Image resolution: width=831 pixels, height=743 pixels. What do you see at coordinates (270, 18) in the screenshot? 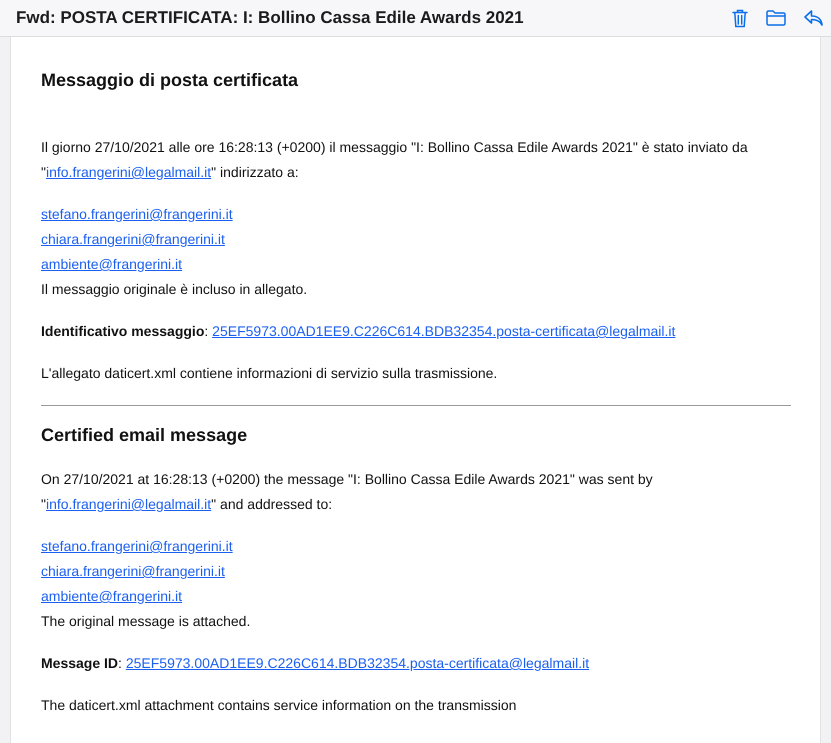
I see `message-subject: Fwd: POSTA CERTIFICATA: I: Bollino Cassa Edile Awards 2021` at bounding box center [270, 18].